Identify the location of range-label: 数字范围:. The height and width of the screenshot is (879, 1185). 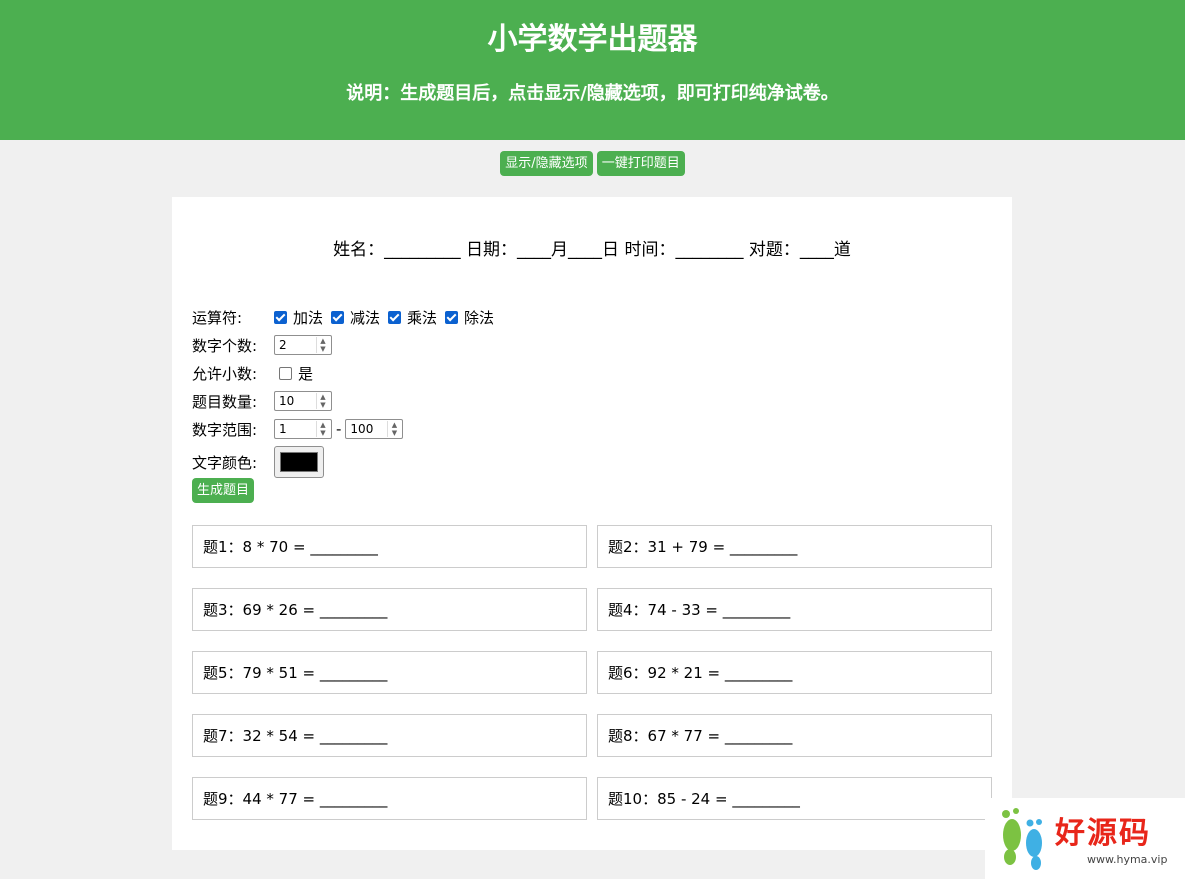
(225, 429).